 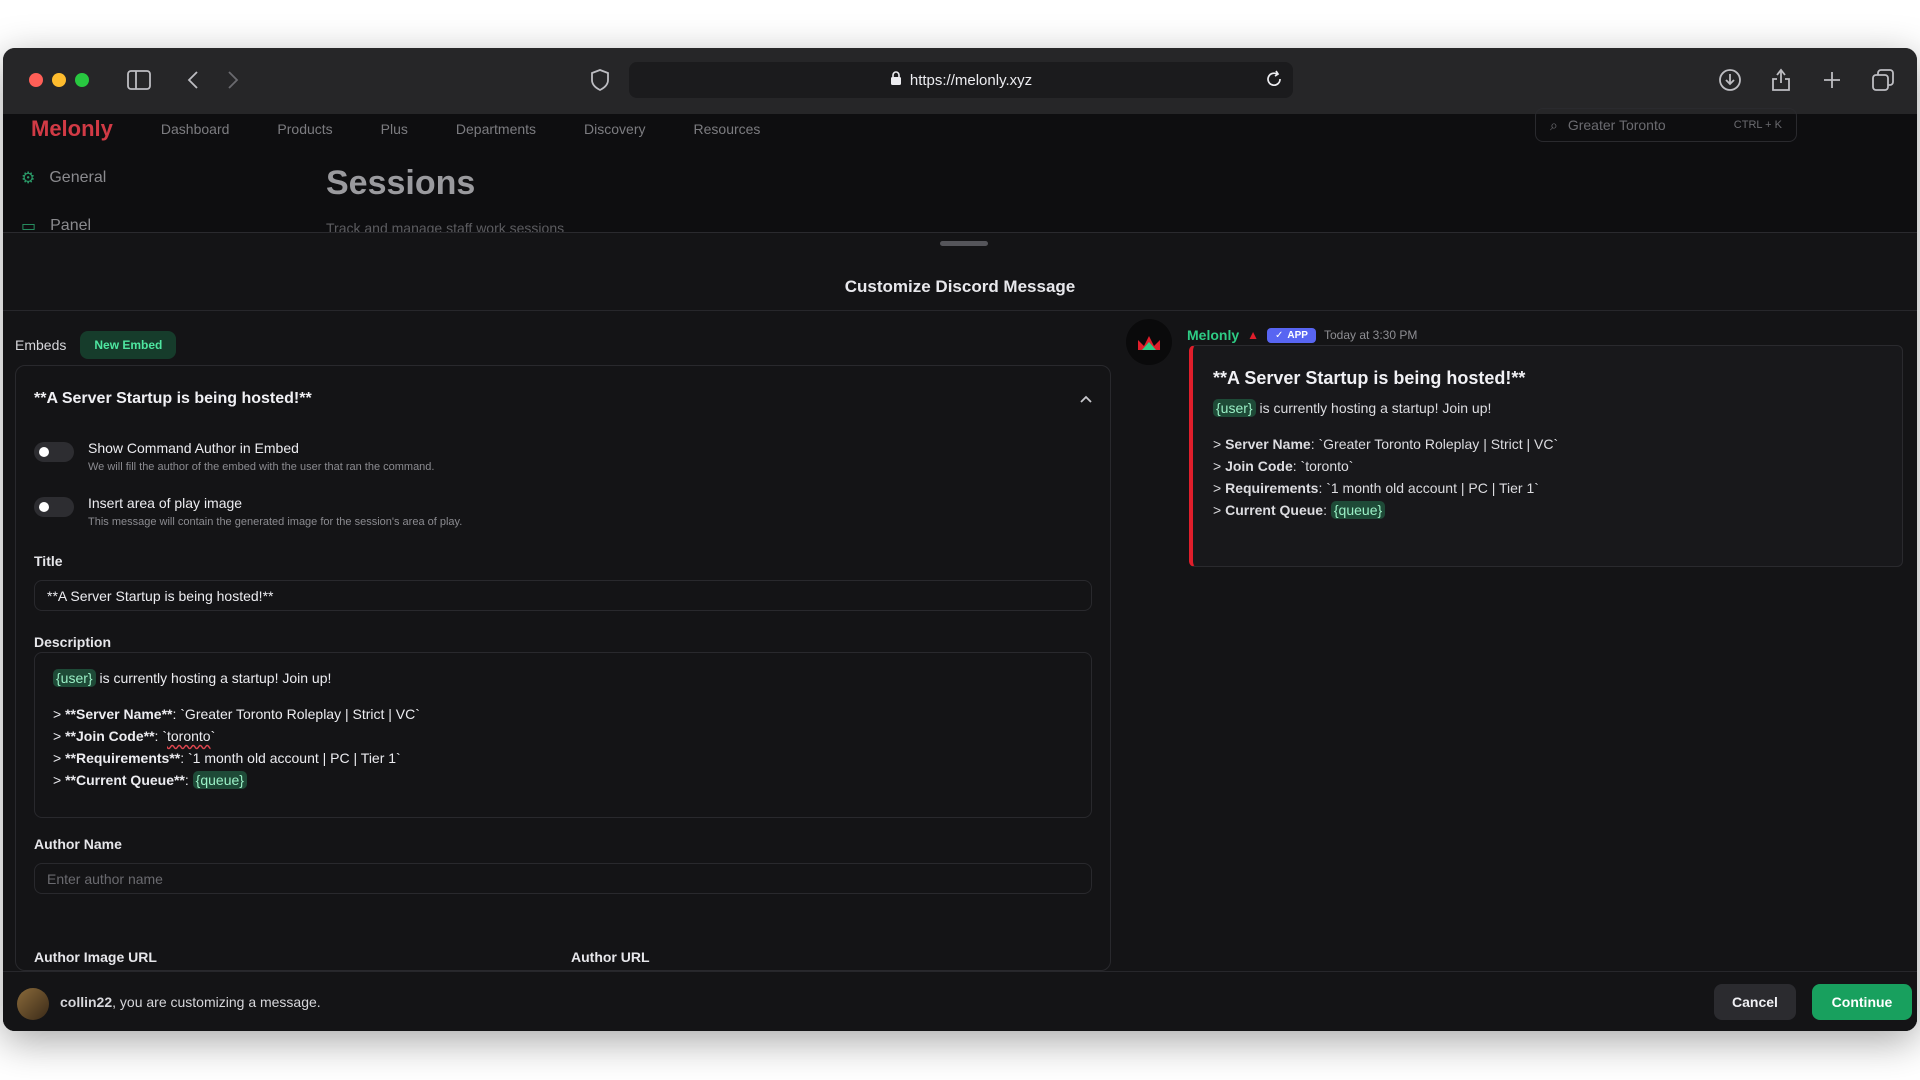 I want to click on user-variable-tag: {user}, so click(x=74, y=678).